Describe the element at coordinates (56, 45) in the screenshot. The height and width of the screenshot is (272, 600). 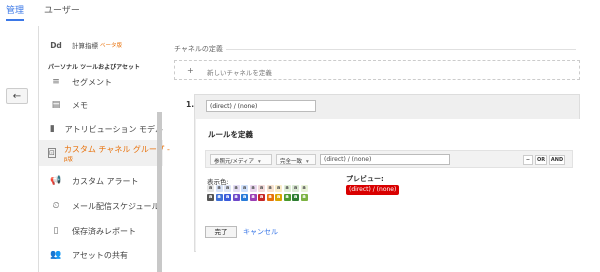
I see `calculated-metric-icon: Dd` at that location.